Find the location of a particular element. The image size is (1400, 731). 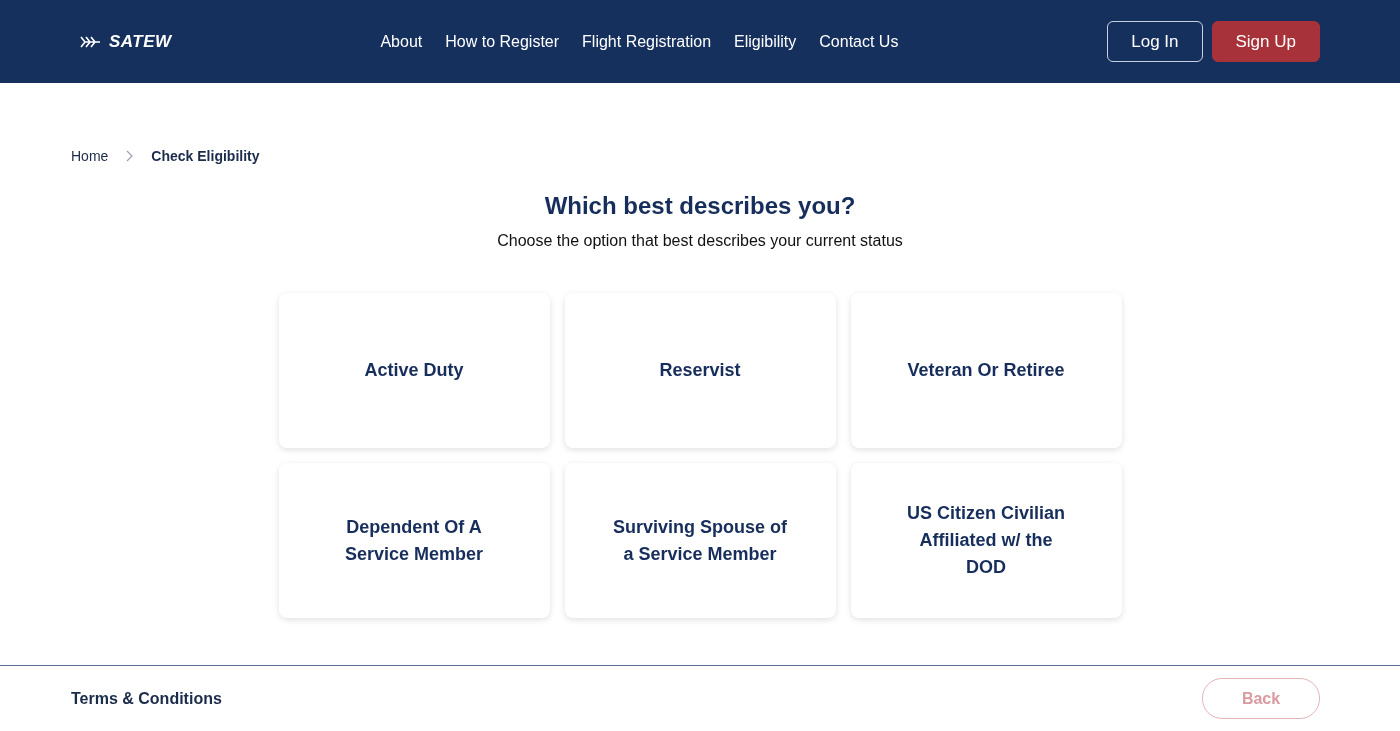

option-card: US Citizen Civilian Affiliated w/ the DOD is located at coordinates (986, 540).